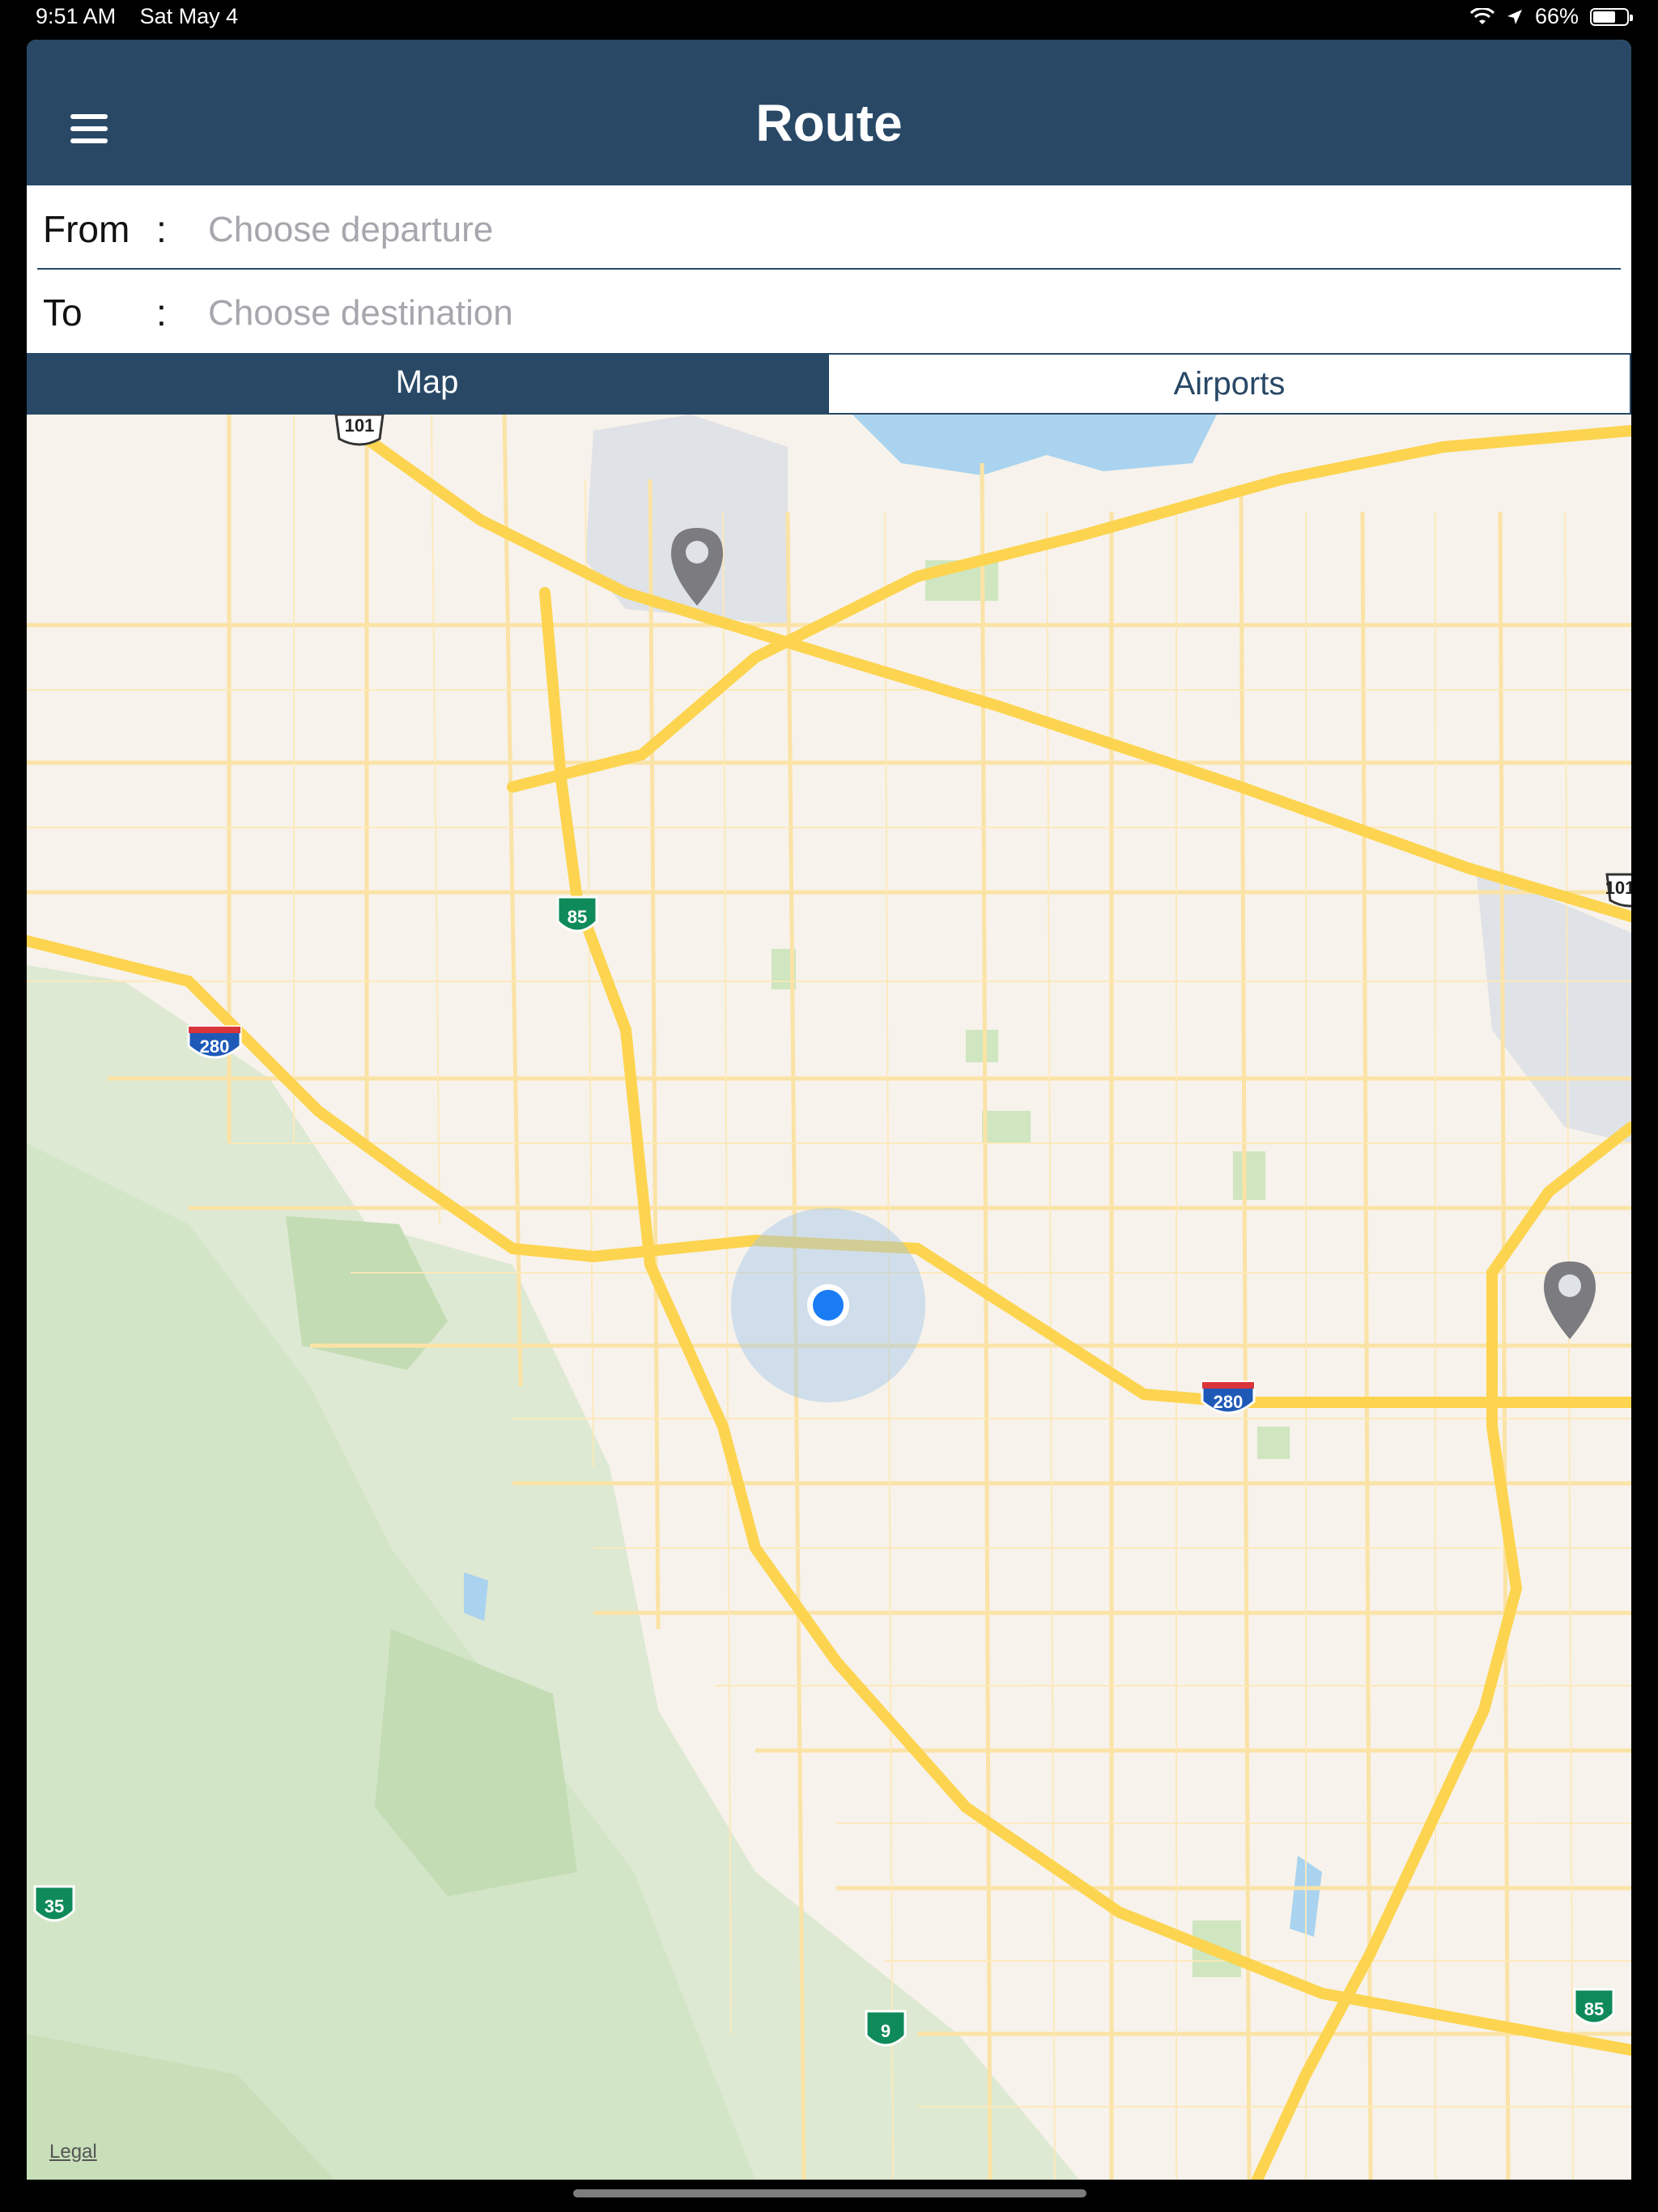  I want to click on route-shield-label: 35, so click(54, 1906).